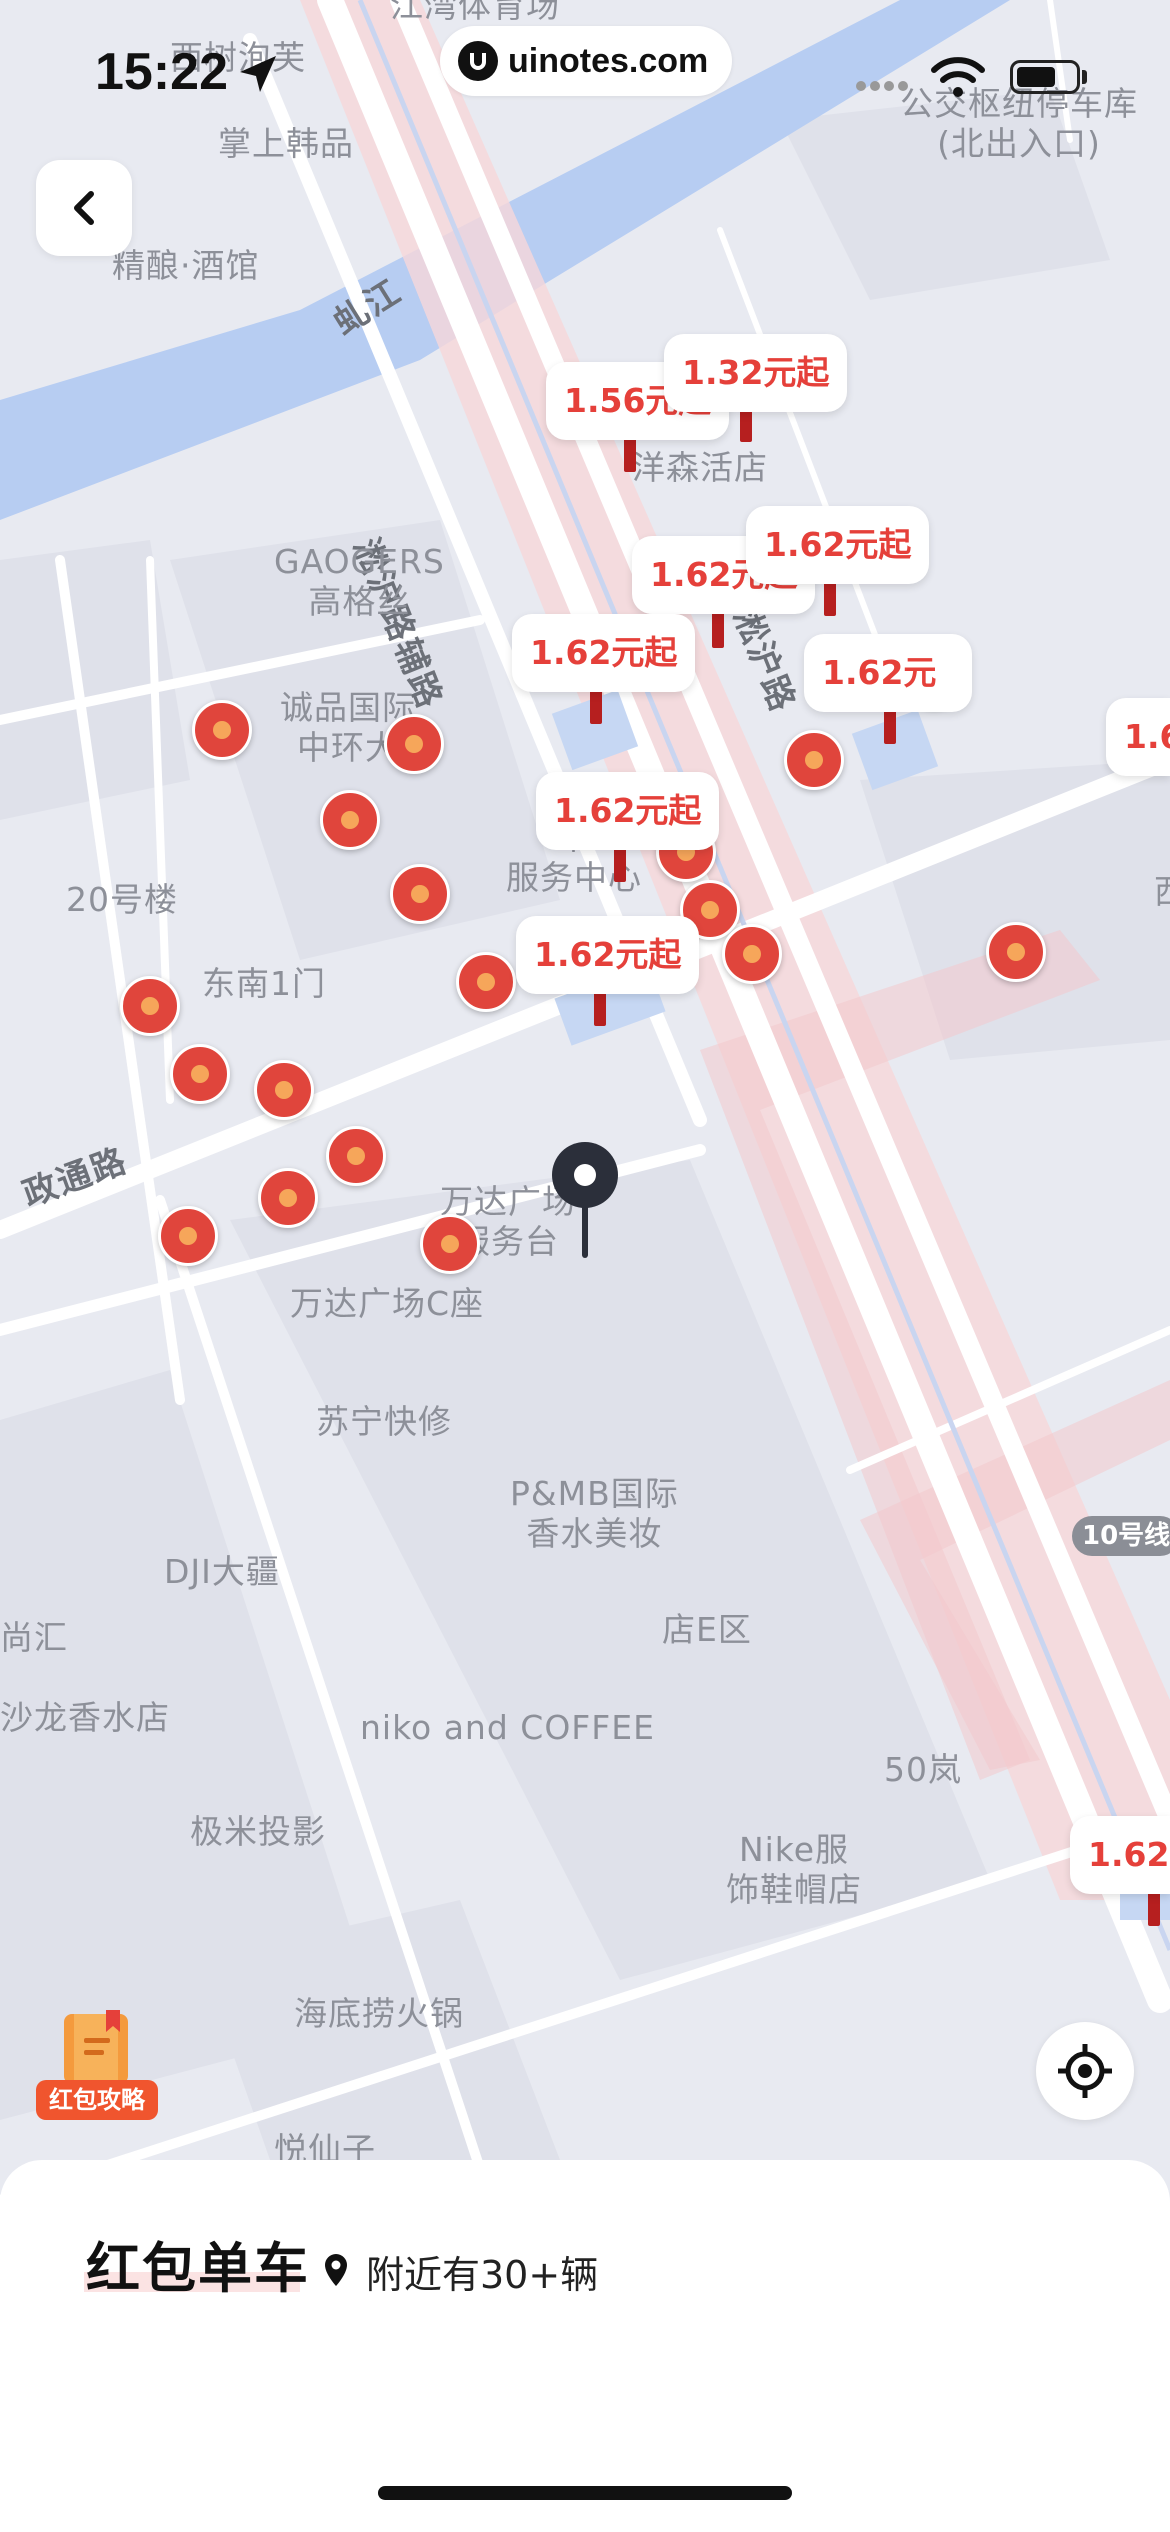 This screenshot has height=2532, width=1170. I want to click on map-pin-icon, so click(336, 2270).